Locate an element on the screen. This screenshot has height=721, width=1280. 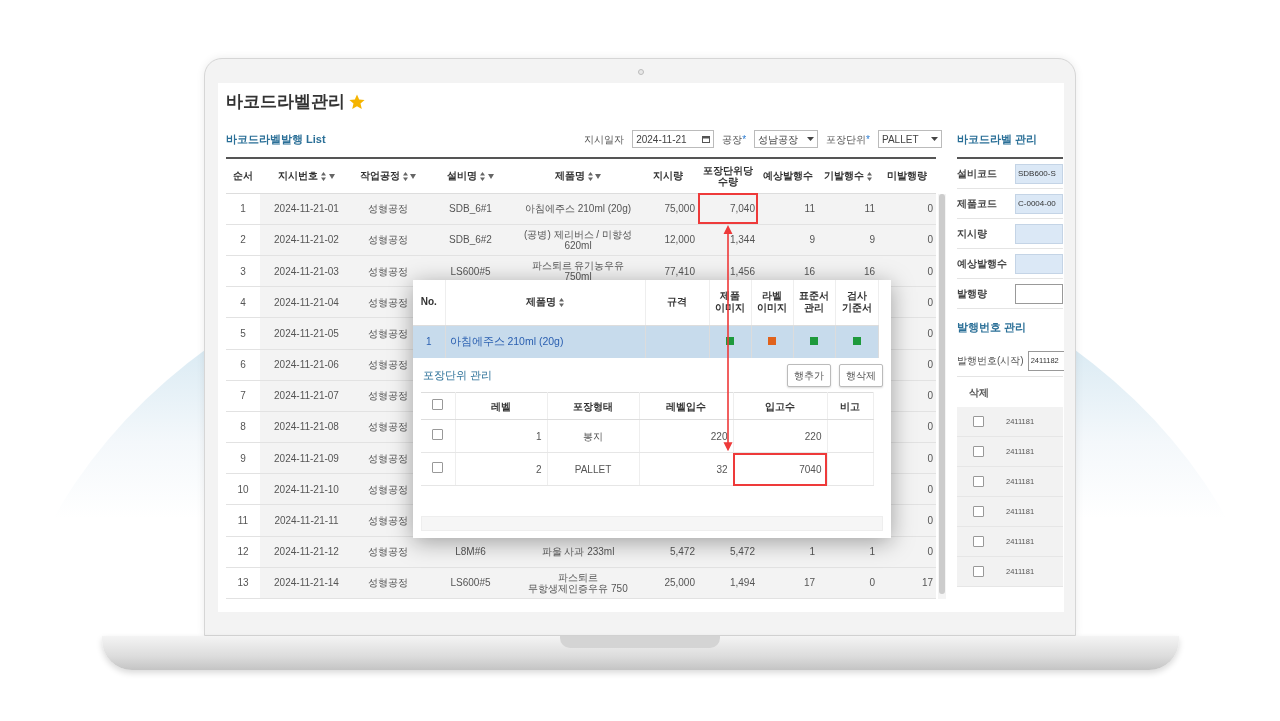
table-cell: 2024-11-21-03 is located at coordinates (306, 271).